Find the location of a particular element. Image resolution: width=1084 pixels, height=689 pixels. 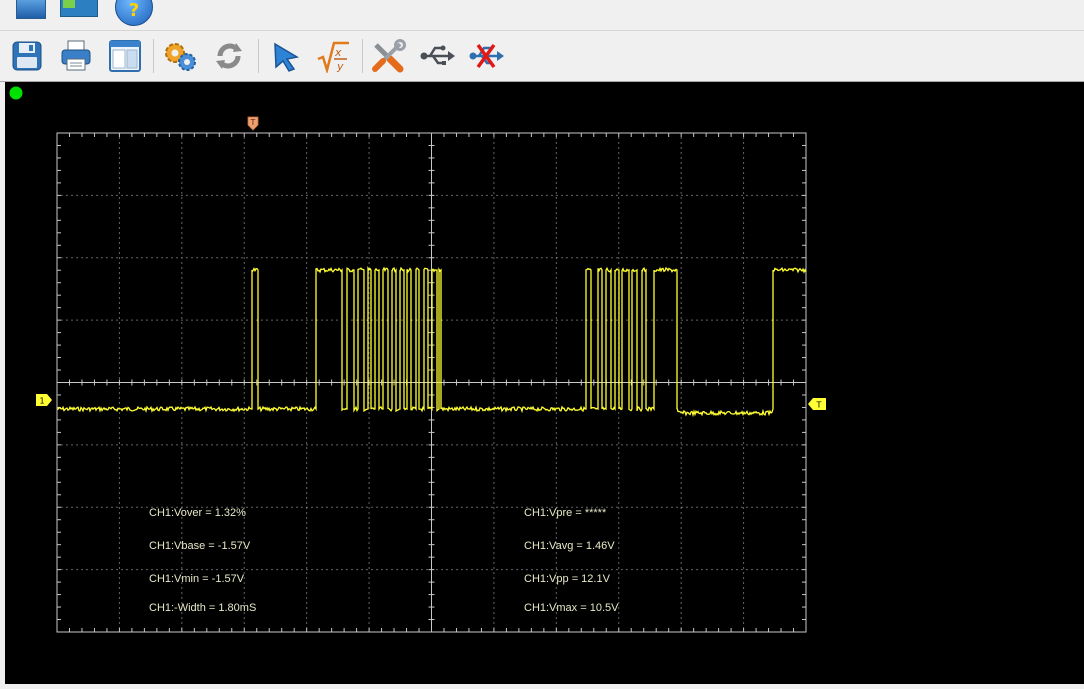

settings-button is located at coordinates (180, 56).